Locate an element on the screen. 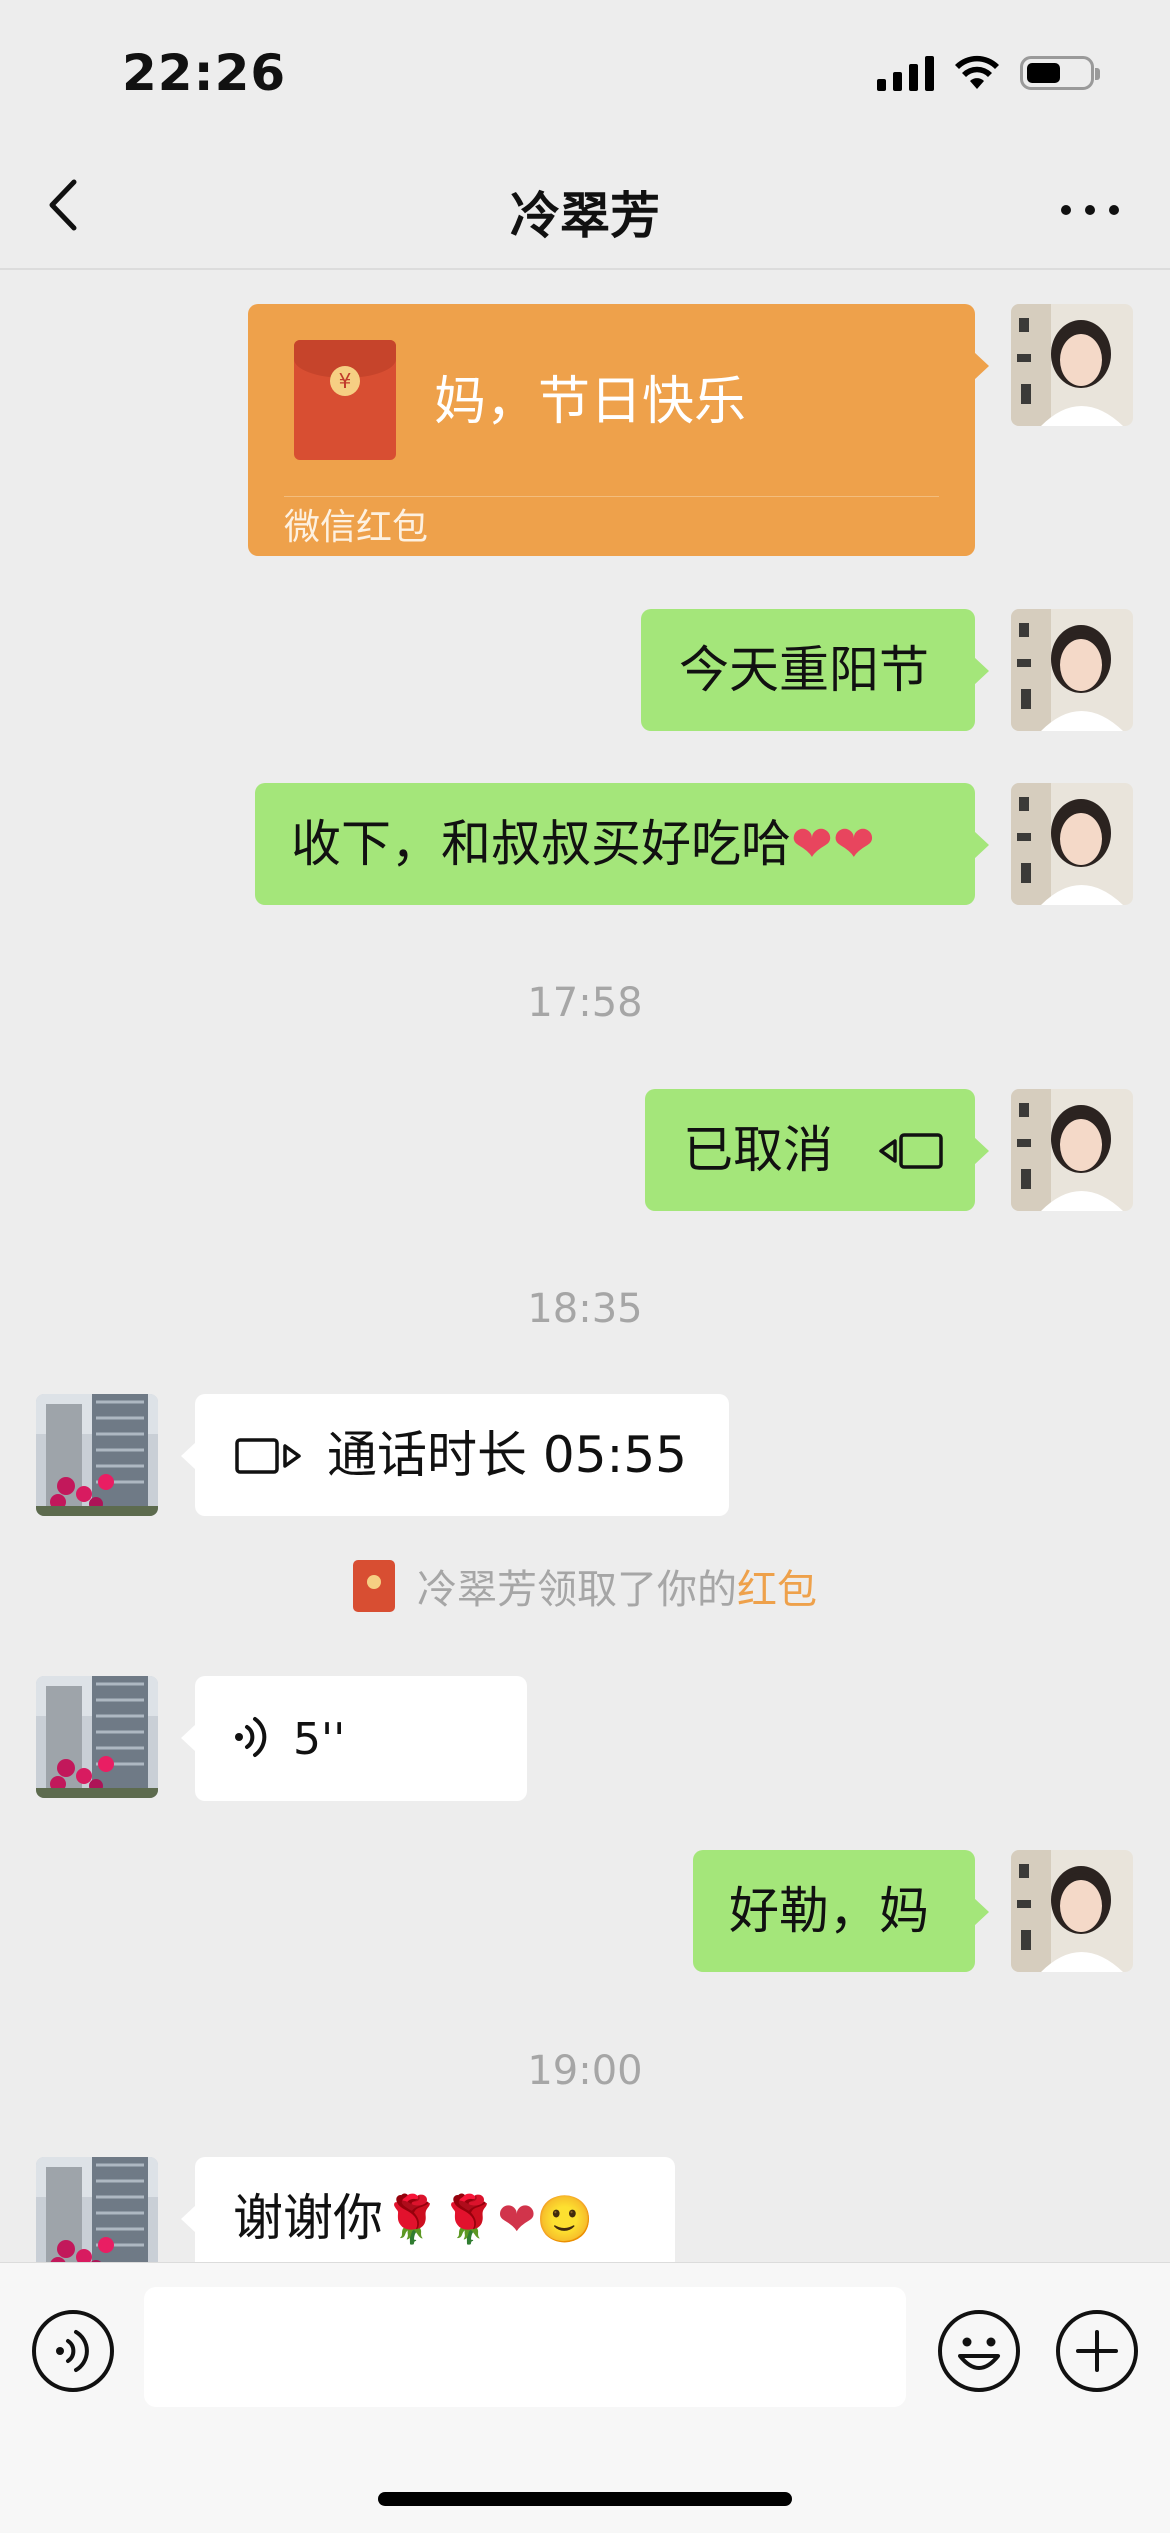 This screenshot has width=1170, height=2533. voice-duration: 5'' is located at coordinates (319, 1739).